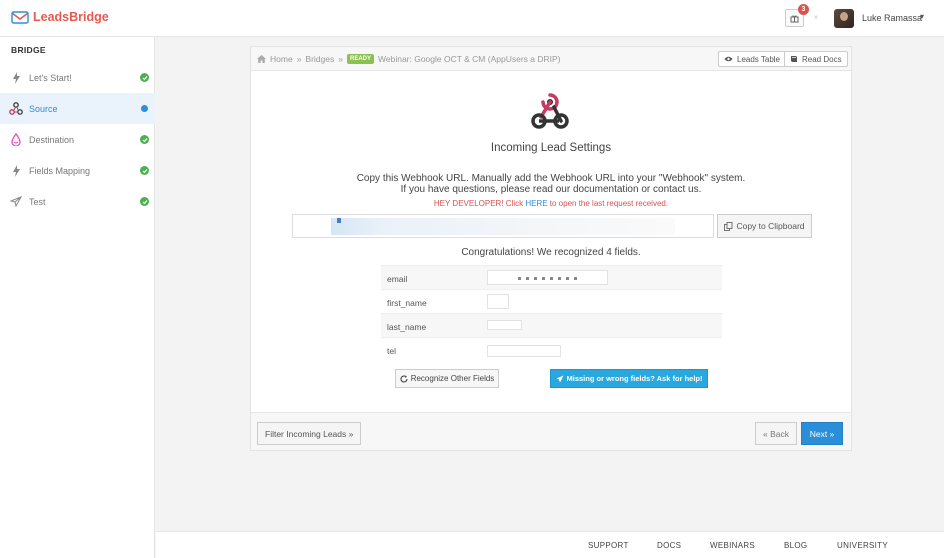 This screenshot has height=558, width=944. I want to click on sidebar-item-label: Source, so click(43, 108).